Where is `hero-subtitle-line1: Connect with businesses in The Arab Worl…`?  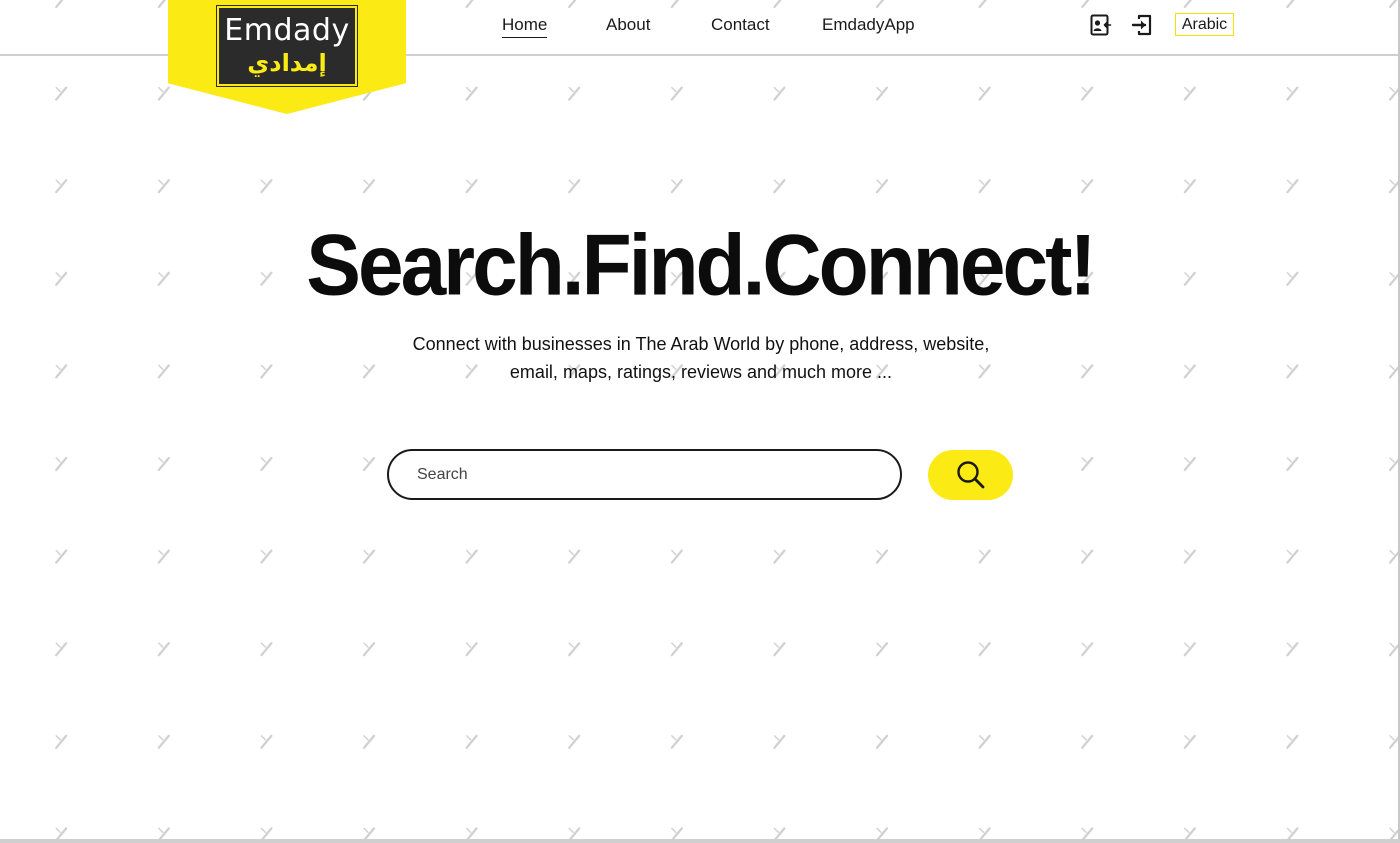 hero-subtitle-line1: Connect with businesses in The Arab Worl… is located at coordinates (701, 344).